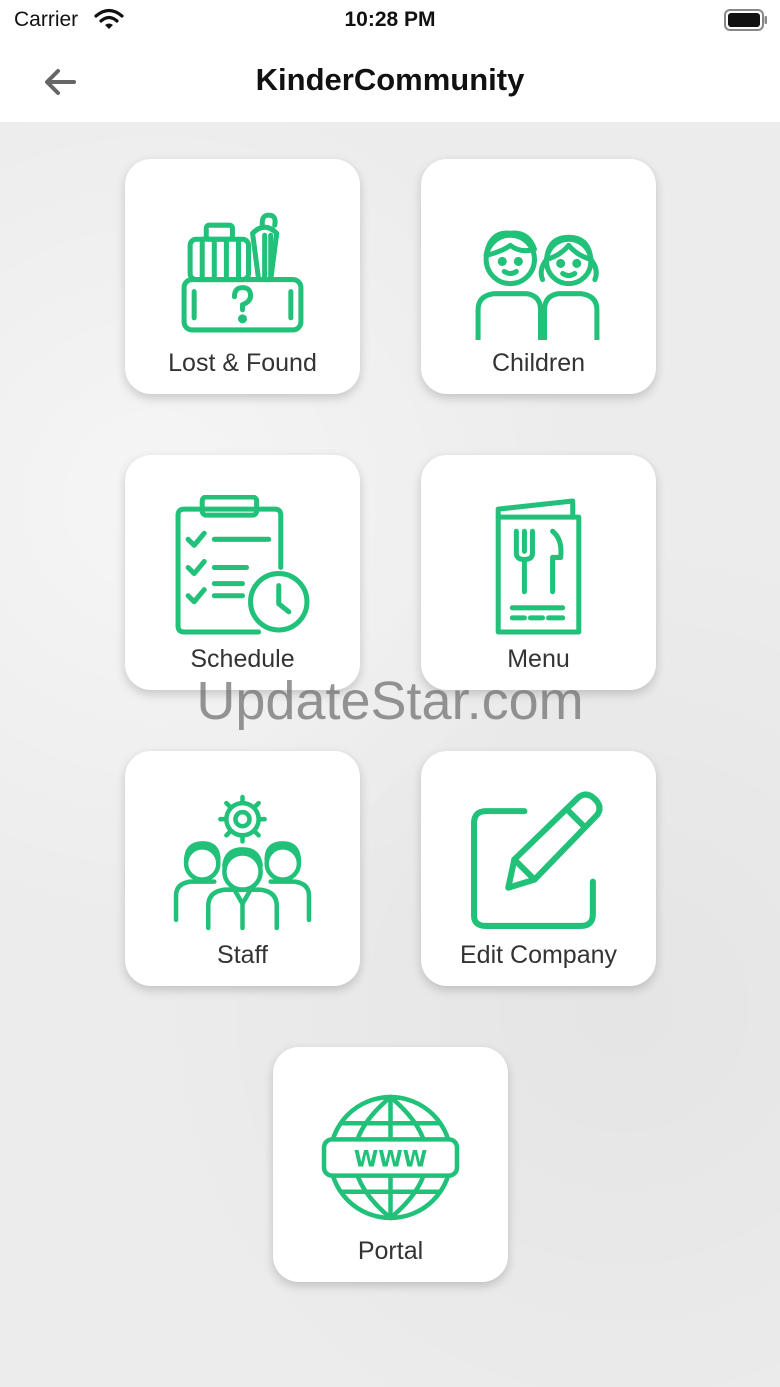 This screenshot has height=1387, width=780. I want to click on tile-portal: WWW Portal, so click(390, 1164).